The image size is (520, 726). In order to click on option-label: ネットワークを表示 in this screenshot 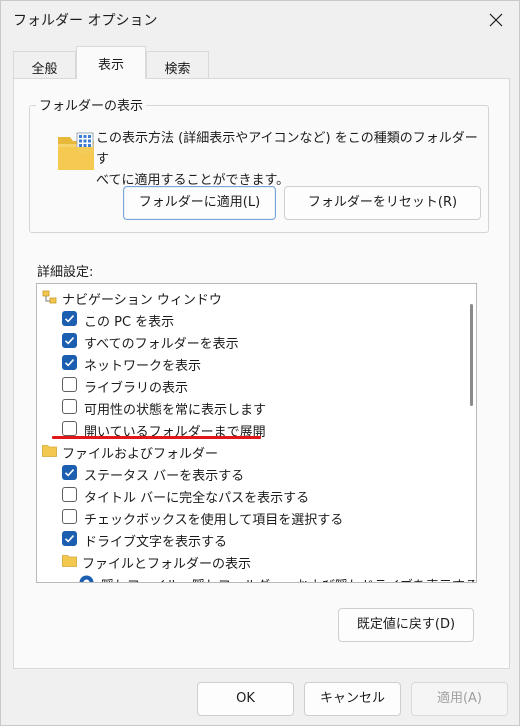, I will do `click(143, 366)`.